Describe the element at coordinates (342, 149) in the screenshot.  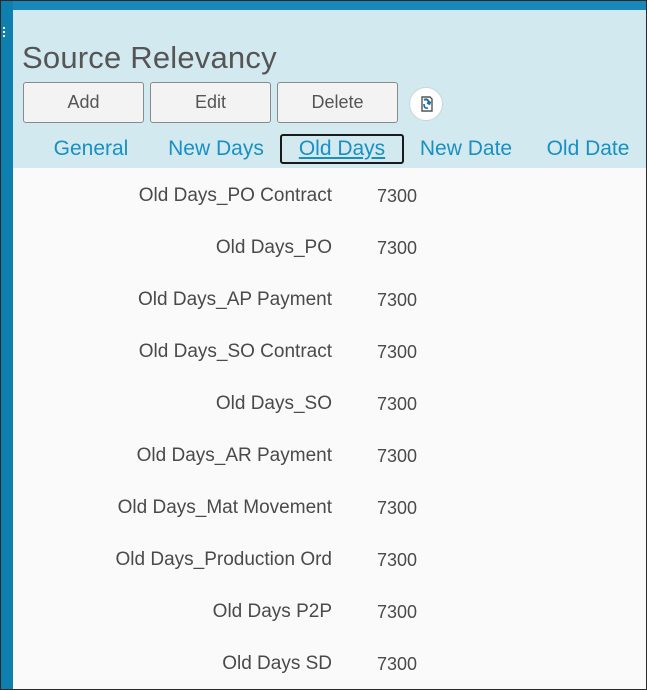
I see `tab-old-days: Old Days` at that location.